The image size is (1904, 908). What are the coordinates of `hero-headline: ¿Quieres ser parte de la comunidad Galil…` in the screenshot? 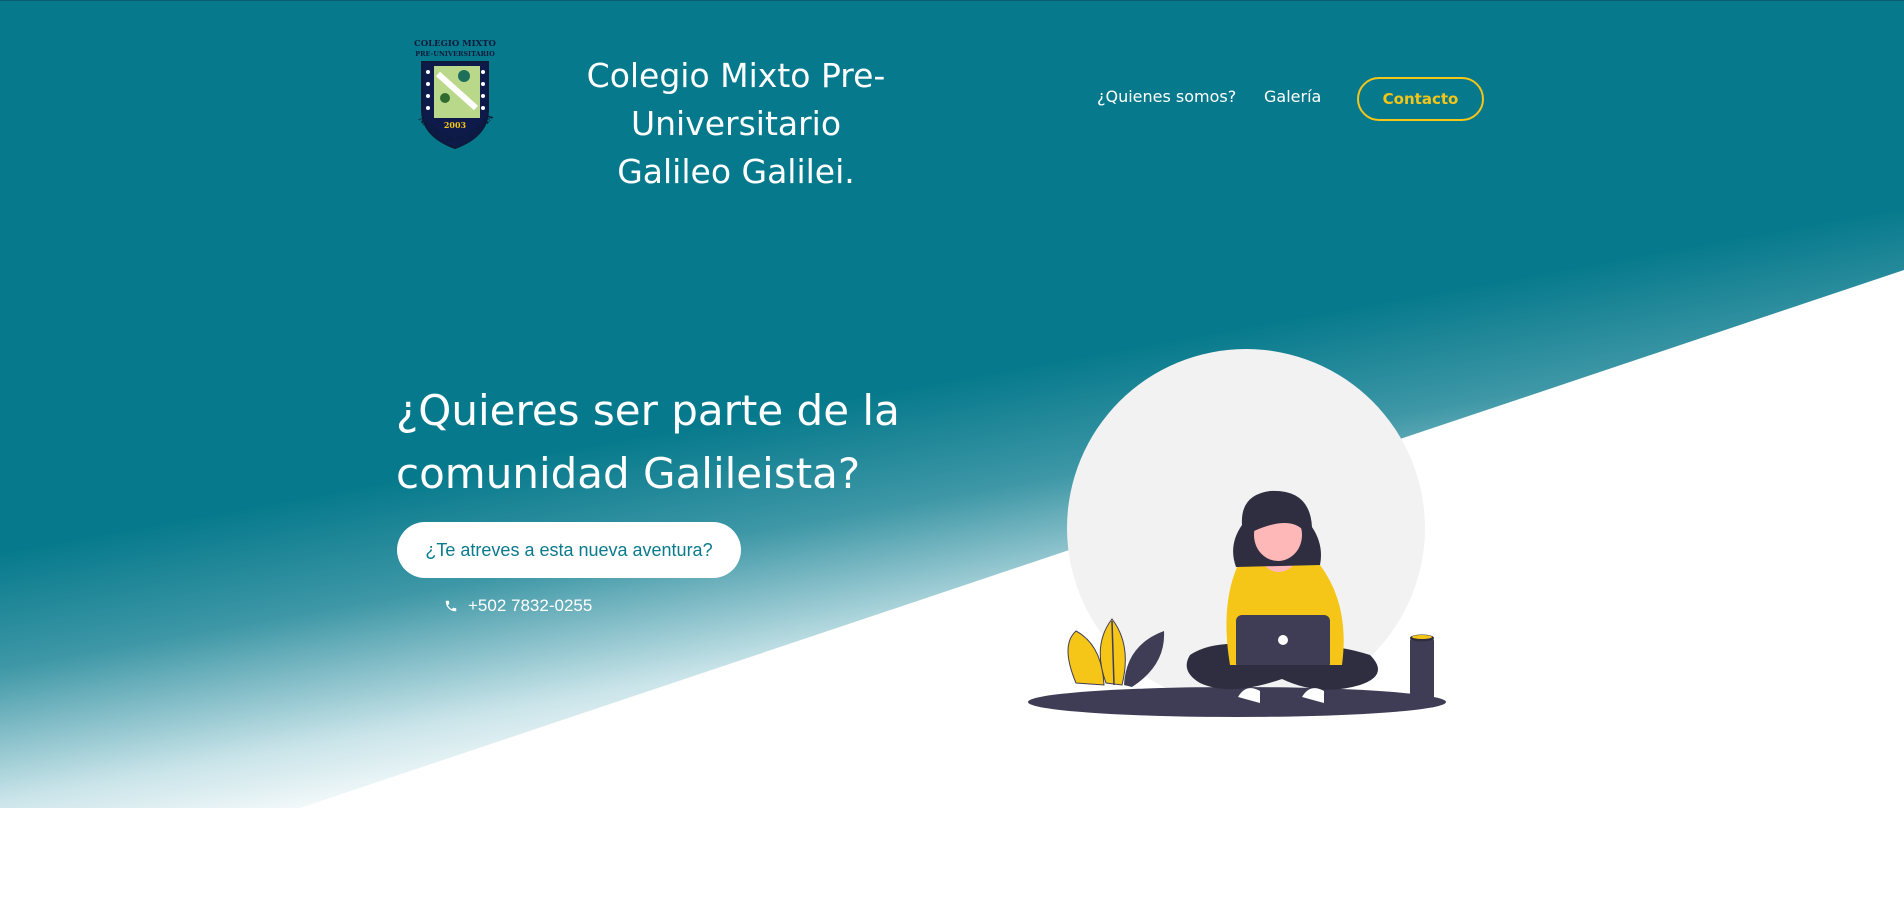 It's located at (676, 442).